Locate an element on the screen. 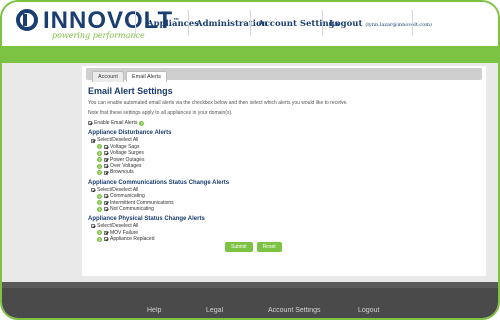 This screenshot has width=500, height=320. green-banner is located at coordinates (250, 54).